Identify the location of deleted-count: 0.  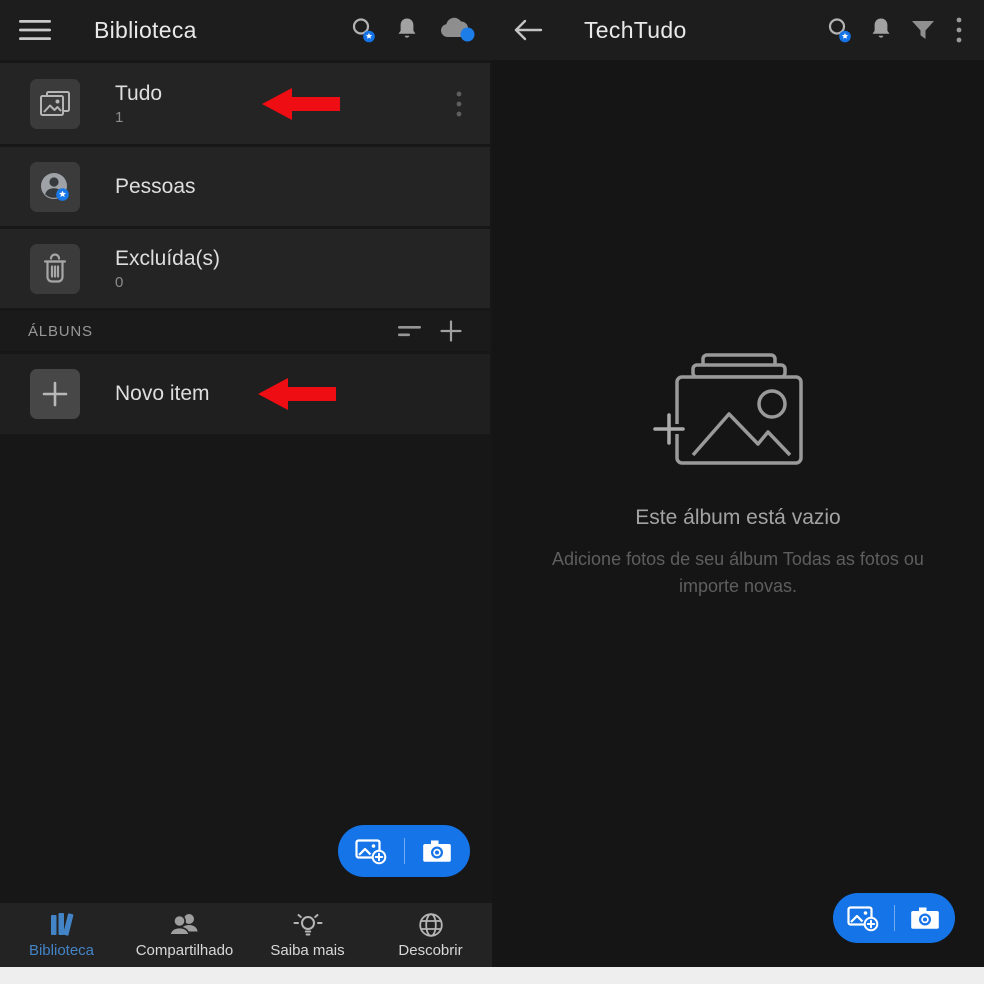
(119, 282).